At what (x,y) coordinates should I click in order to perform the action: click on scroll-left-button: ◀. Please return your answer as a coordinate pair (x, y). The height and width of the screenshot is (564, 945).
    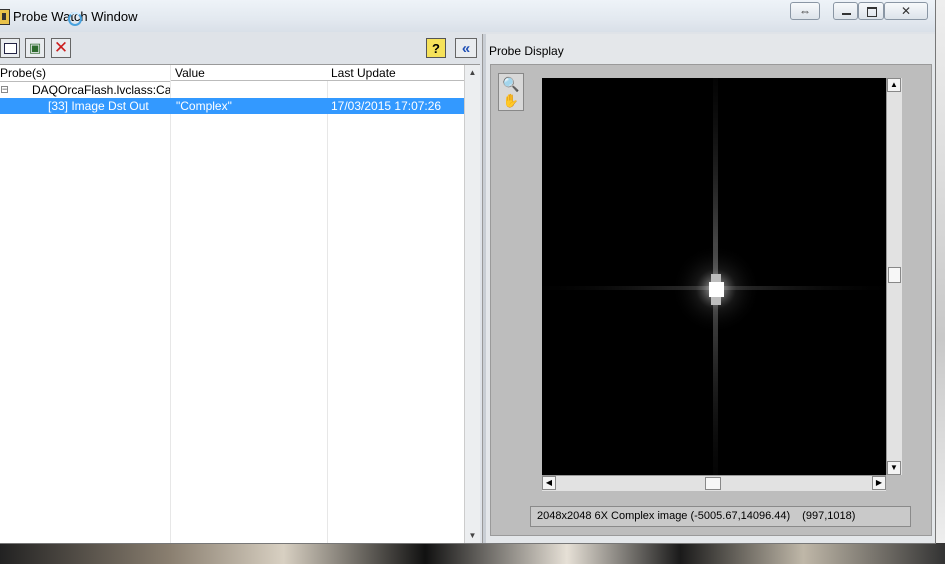
    Looking at the image, I should click on (549, 483).